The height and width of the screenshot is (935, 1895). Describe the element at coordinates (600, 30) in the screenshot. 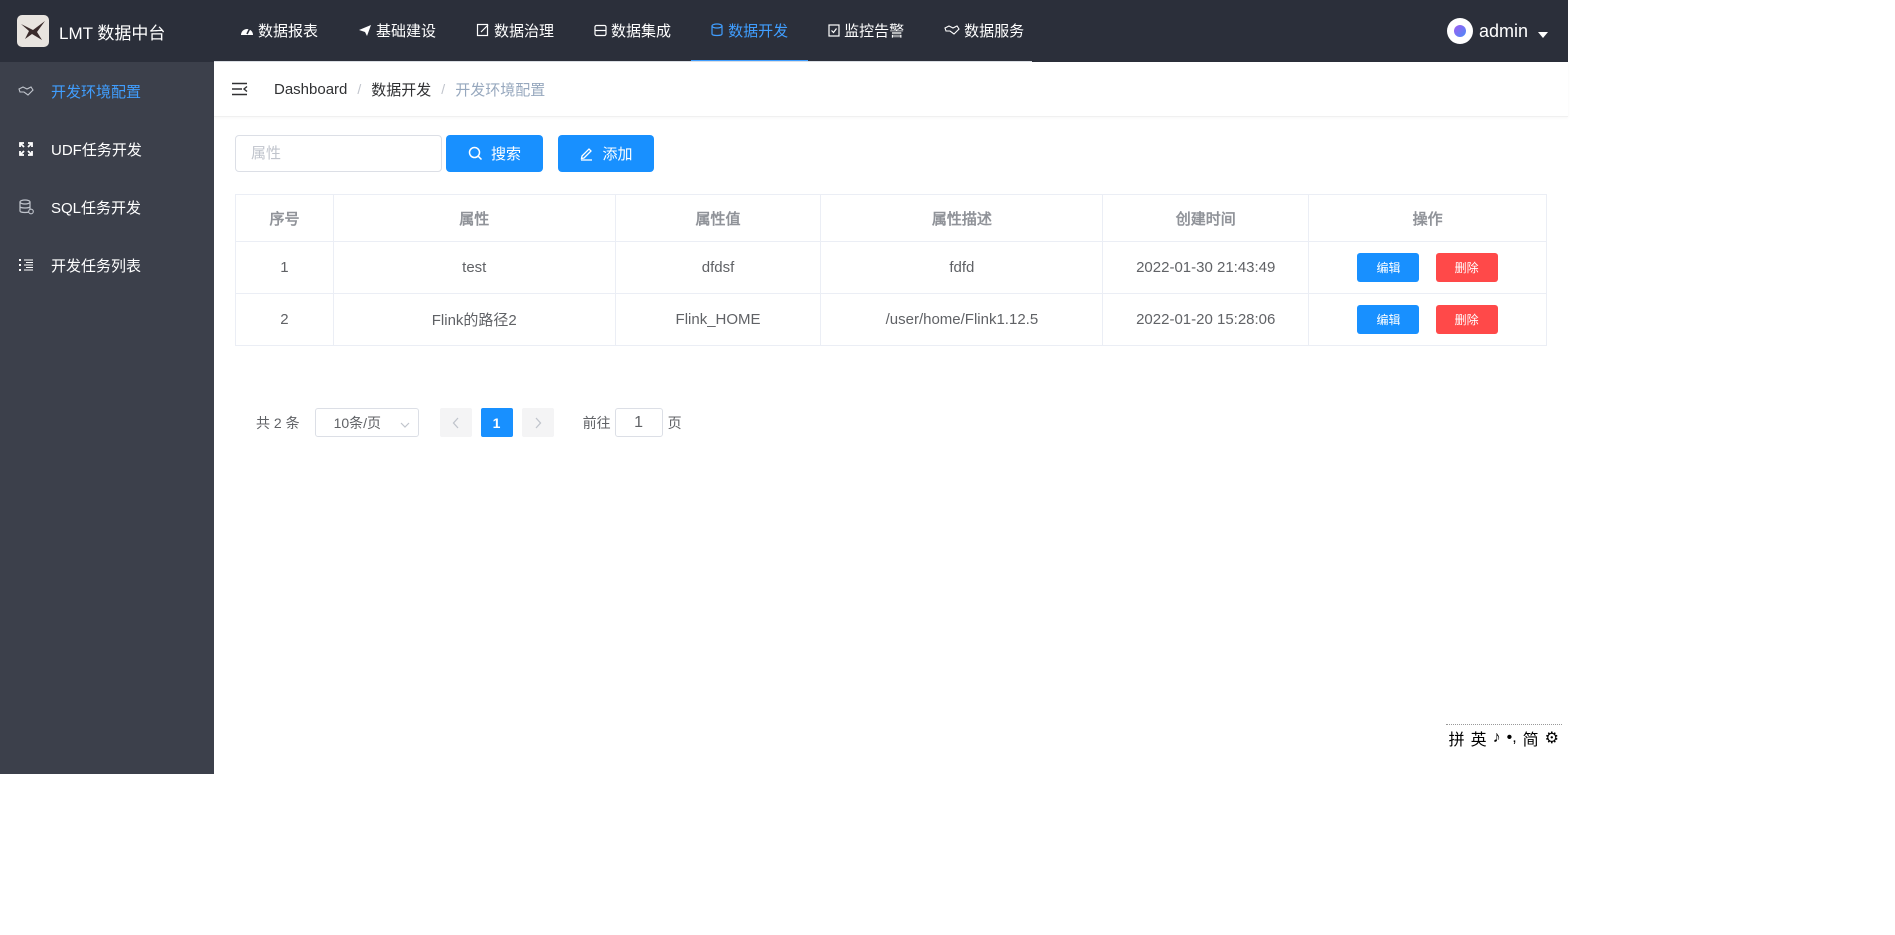

I see `archive-icon` at that location.